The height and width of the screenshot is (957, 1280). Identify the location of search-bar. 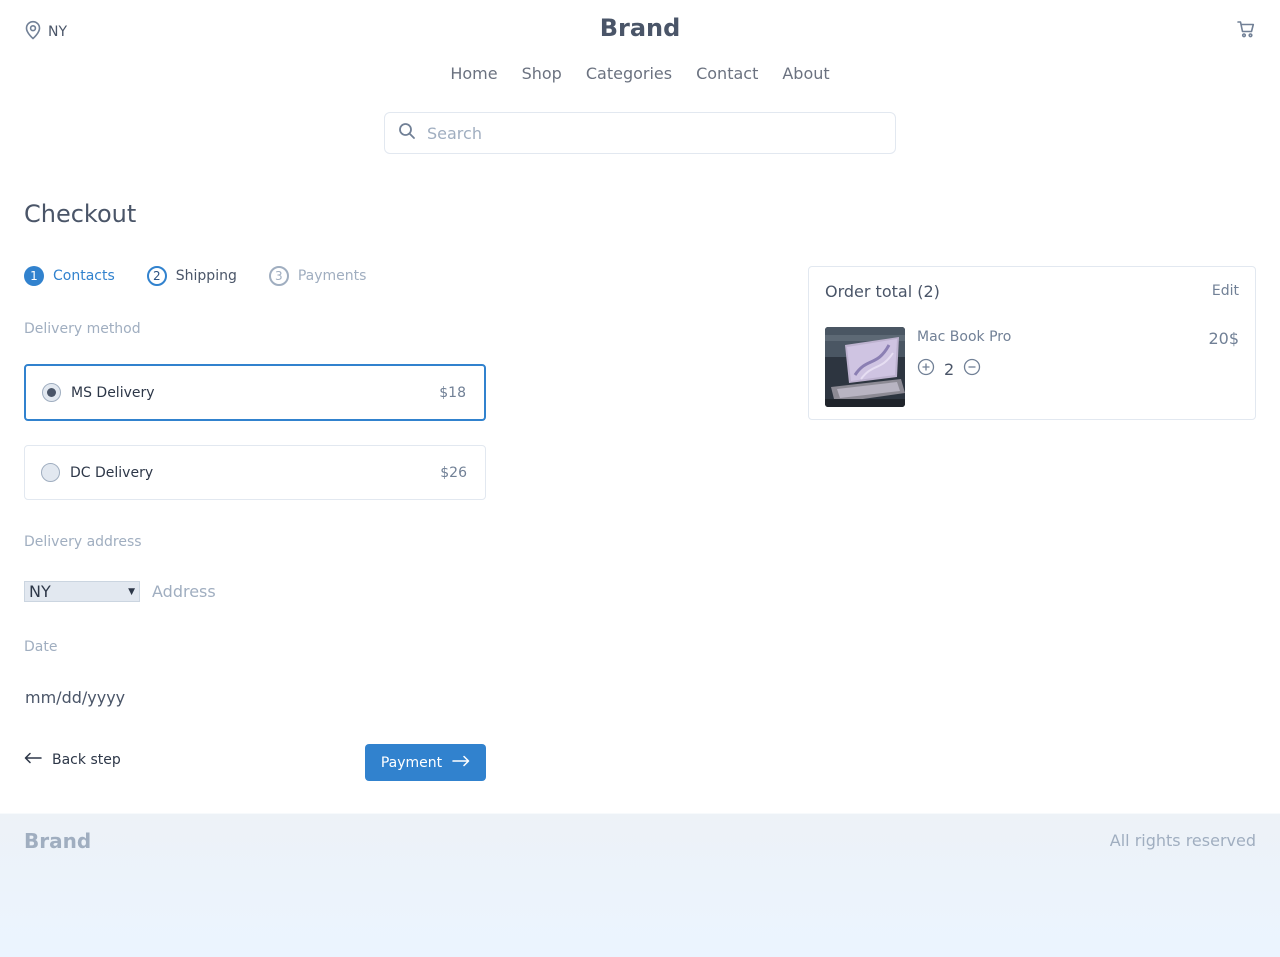
(640, 133).